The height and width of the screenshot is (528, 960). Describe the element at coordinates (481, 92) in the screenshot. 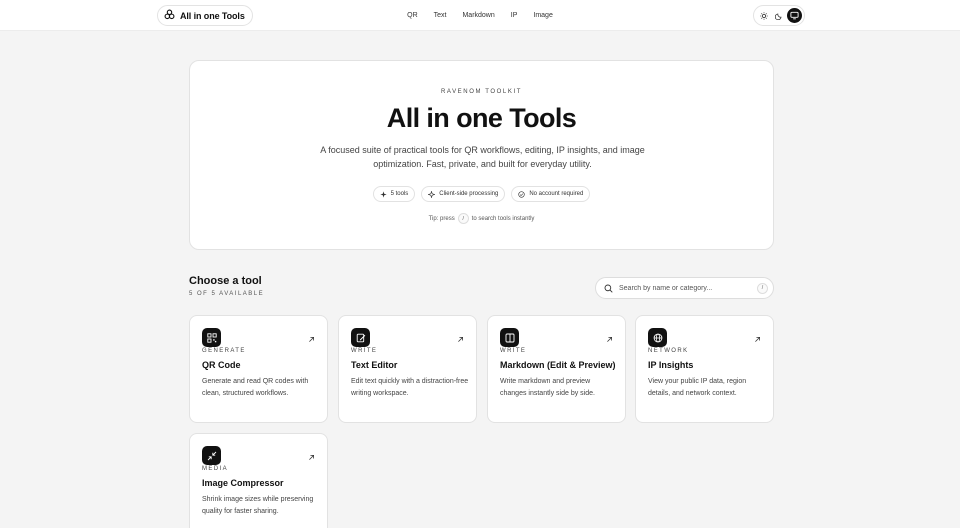

I see `hero-eyebrow: RAVENOM TOOLKIT` at that location.